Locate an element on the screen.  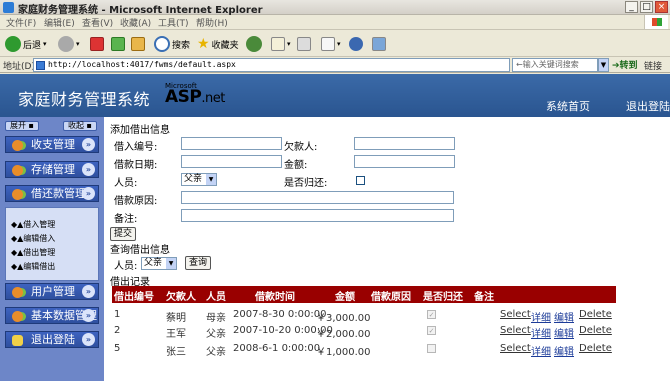
collapse-button: 收起 ▪ is located at coordinates (80, 126).